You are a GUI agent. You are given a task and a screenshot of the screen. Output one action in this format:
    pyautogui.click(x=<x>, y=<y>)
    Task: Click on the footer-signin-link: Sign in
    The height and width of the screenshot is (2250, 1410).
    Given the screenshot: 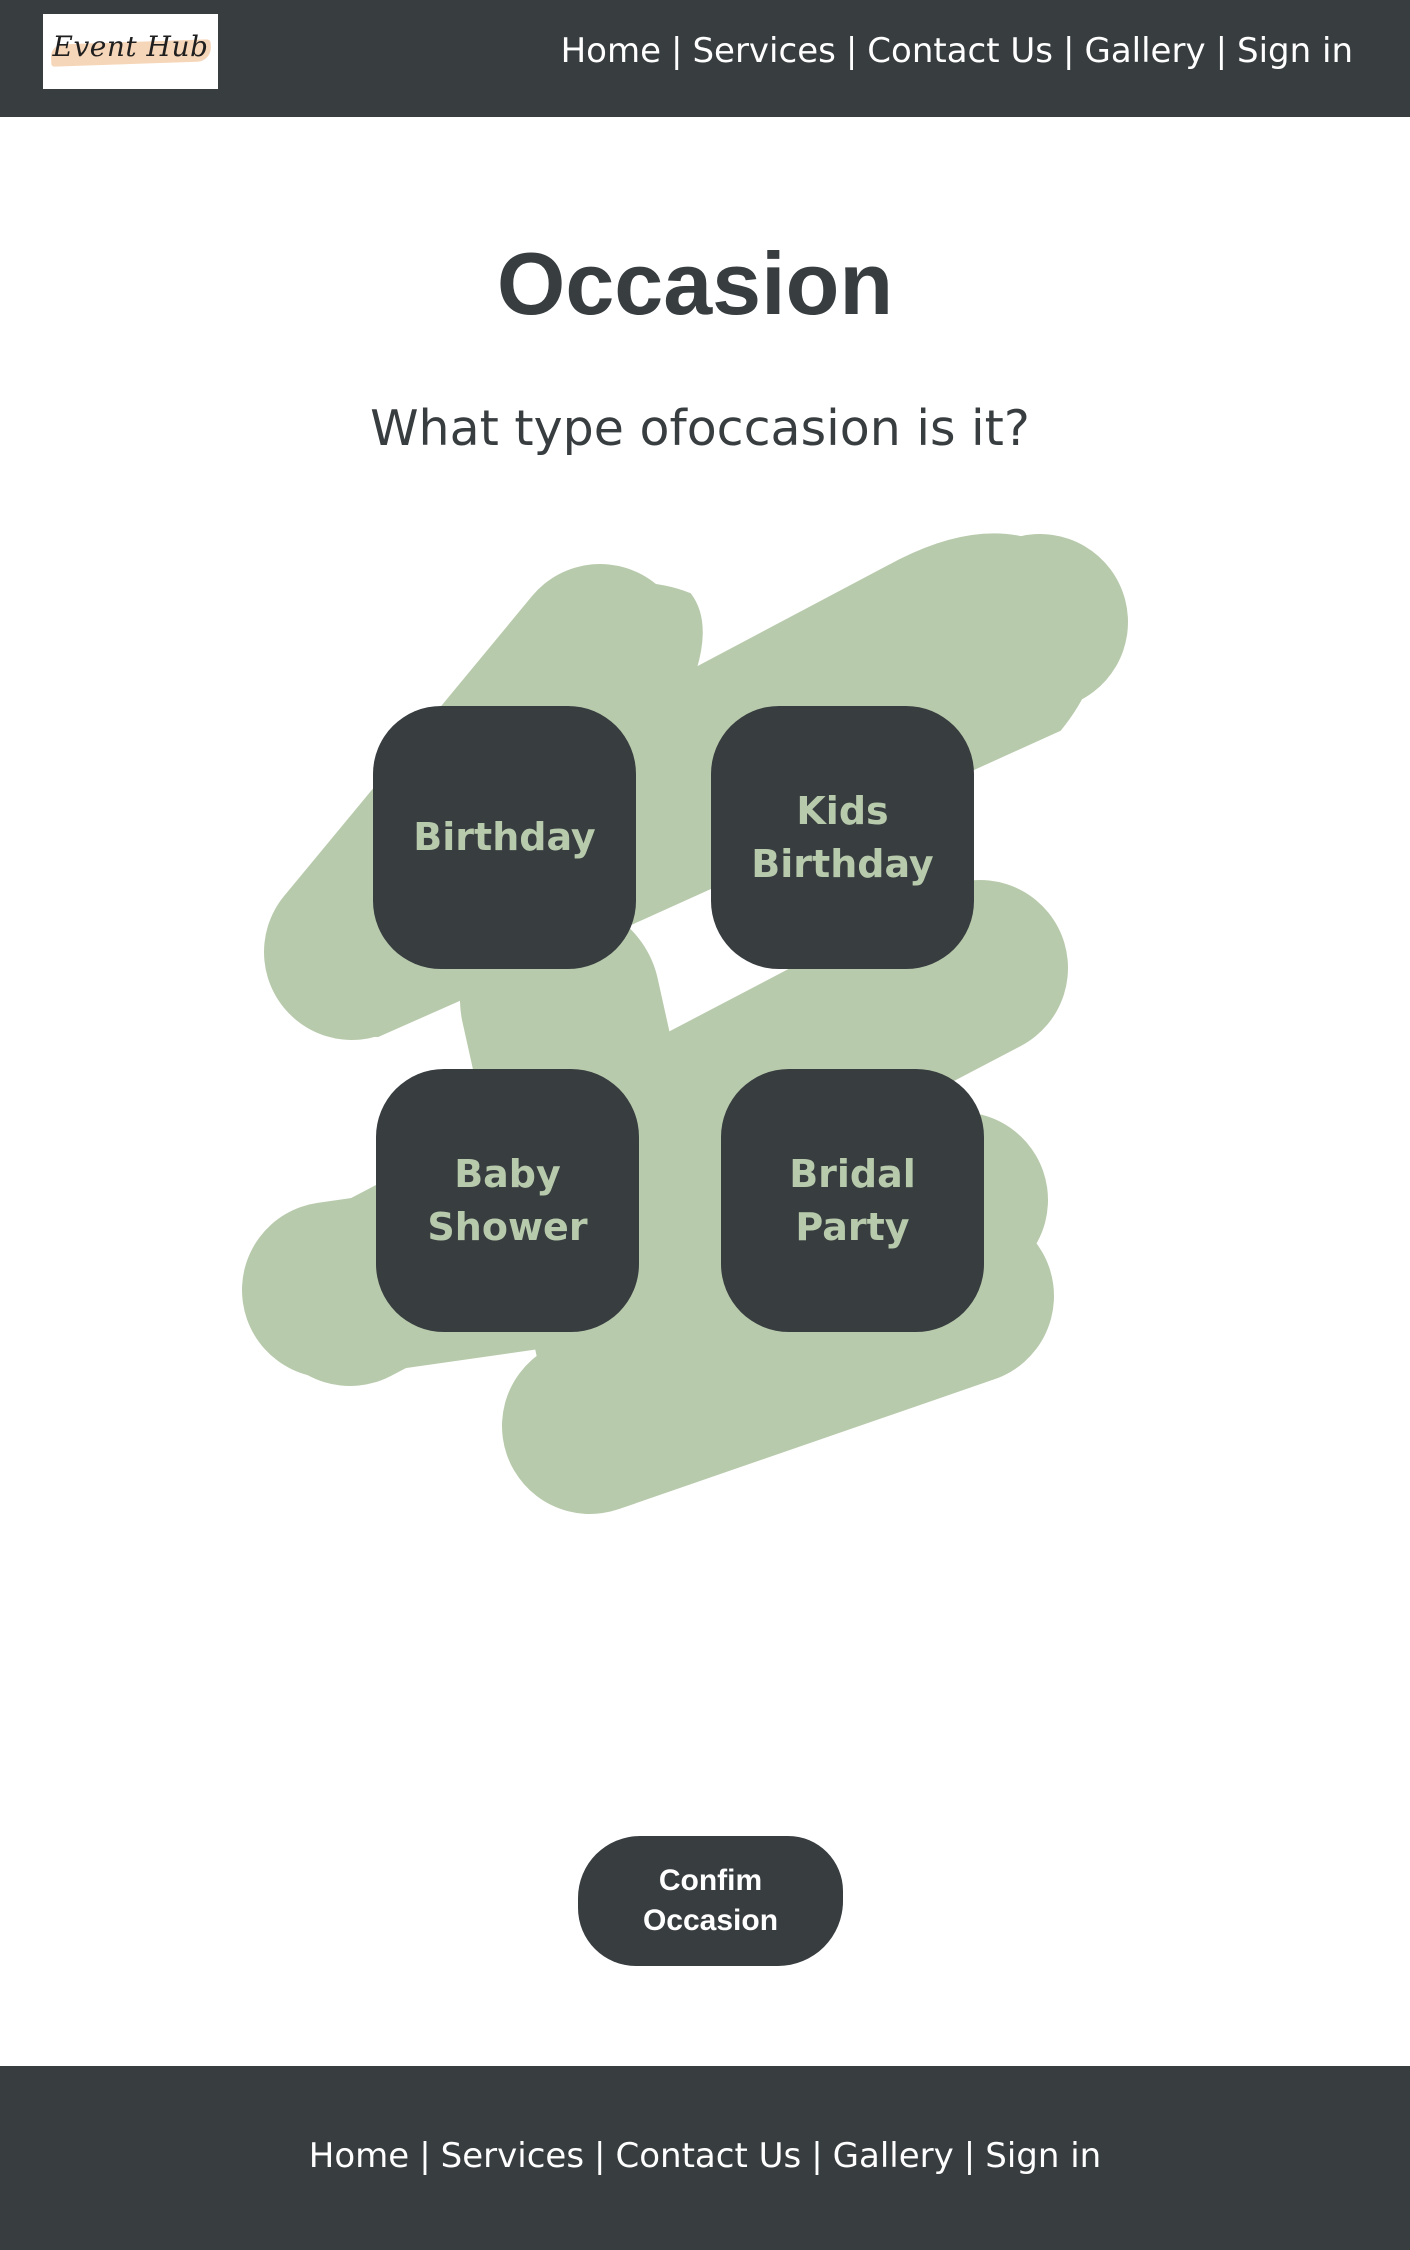 What is the action you would take?
    pyautogui.click(x=1043, y=2156)
    